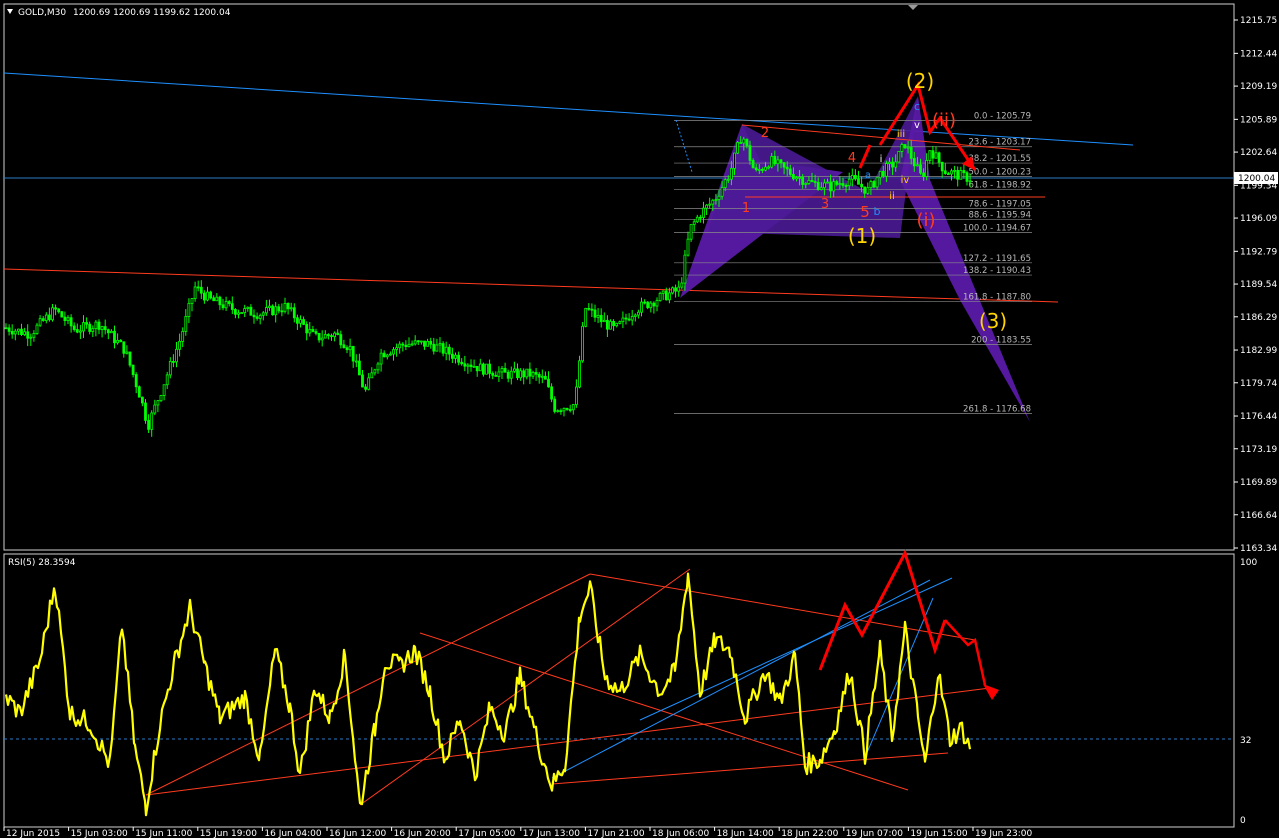  I want to click on wave-num-1: 1, so click(746, 208).